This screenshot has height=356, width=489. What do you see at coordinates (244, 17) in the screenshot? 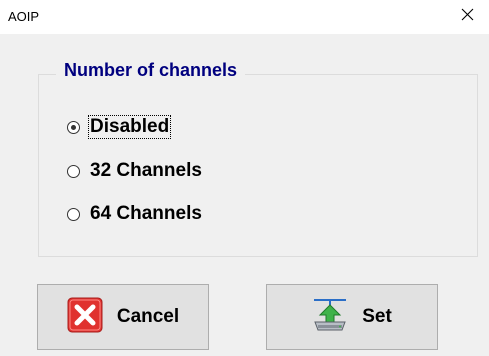
I see `title-bar: AOIP` at bounding box center [244, 17].